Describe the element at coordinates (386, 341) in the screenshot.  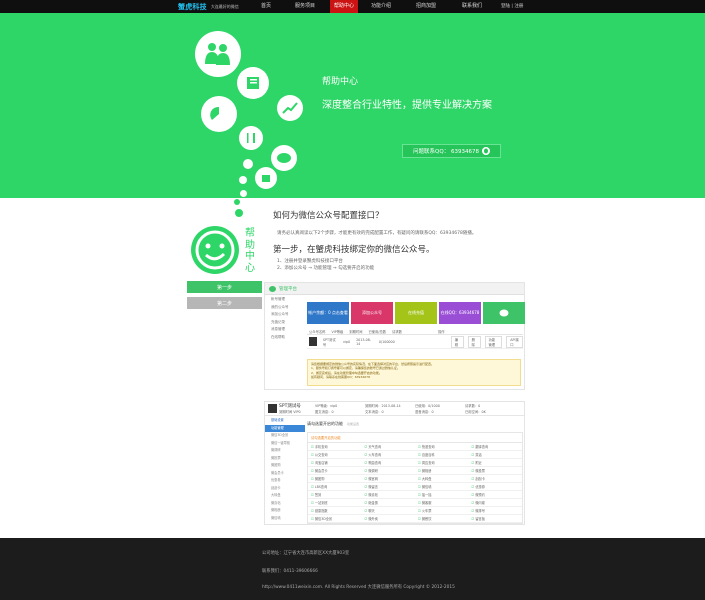
I see `account-count: 0/100000` at that location.